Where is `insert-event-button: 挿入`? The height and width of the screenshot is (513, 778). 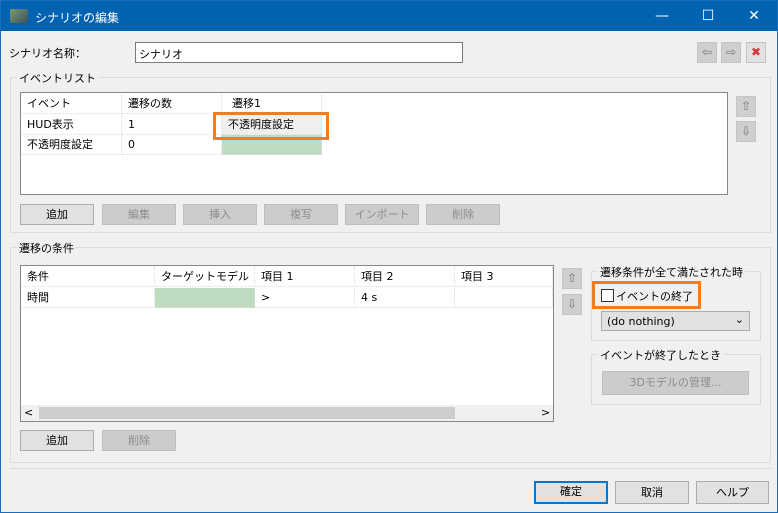
insert-event-button: 挿入 is located at coordinates (220, 214).